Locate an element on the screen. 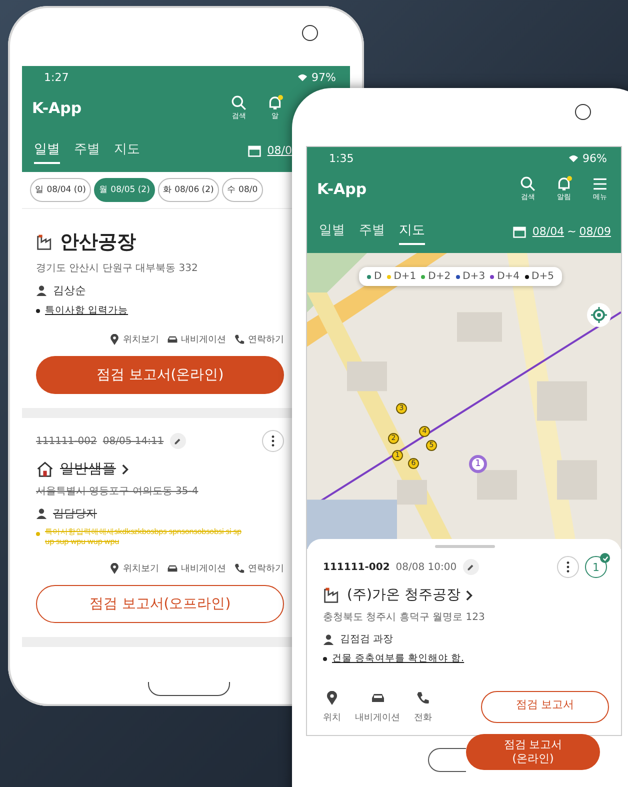  drag-handle is located at coordinates (465, 546).